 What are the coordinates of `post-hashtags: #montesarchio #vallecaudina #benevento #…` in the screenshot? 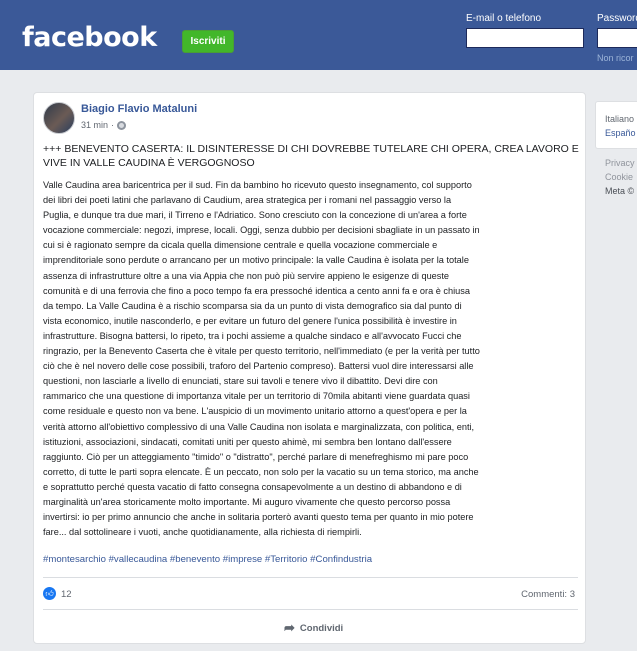 It's located at (207, 559).